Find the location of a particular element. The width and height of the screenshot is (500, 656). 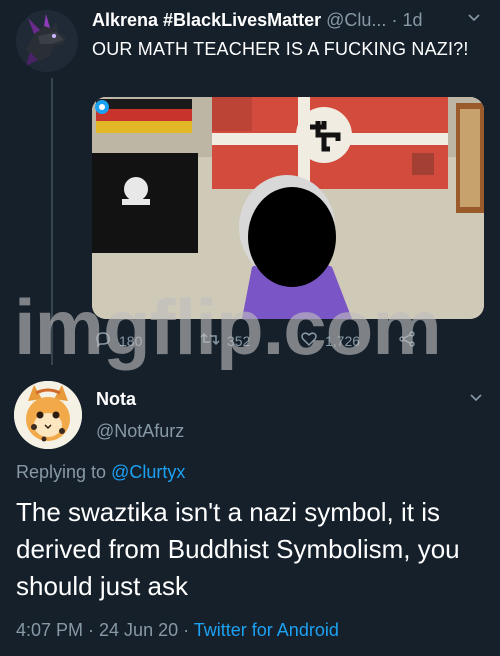

tweet2-timestamp: 4:07 PM · 24 Jun 20 · is located at coordinates (102, 630).